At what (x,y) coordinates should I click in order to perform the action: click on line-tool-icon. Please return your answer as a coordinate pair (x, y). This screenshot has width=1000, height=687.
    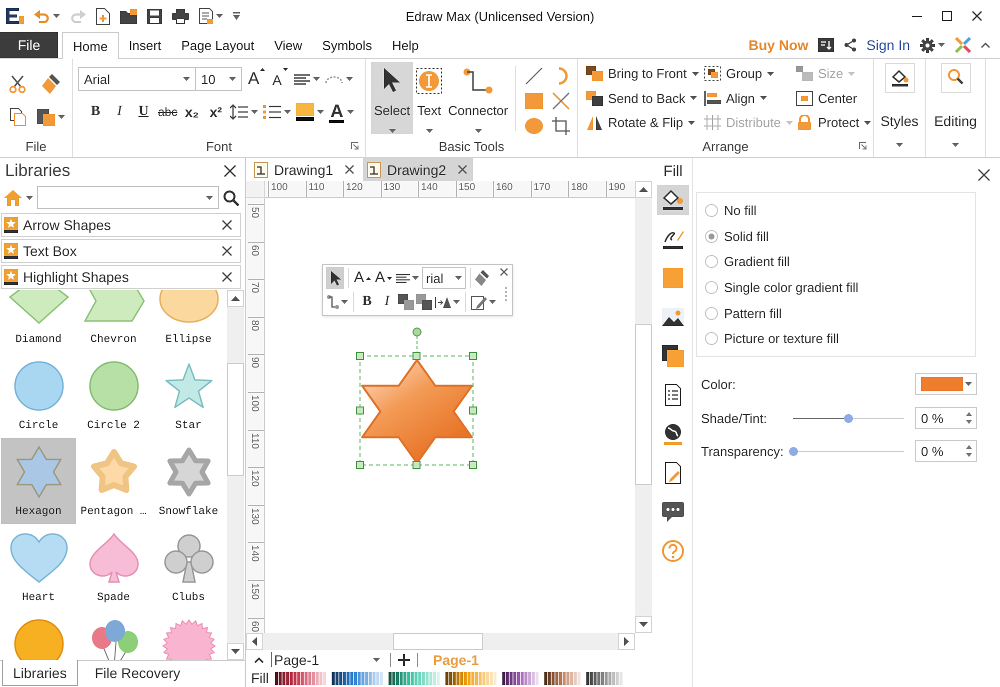
    Looking at the image, I should click on (534, 76).